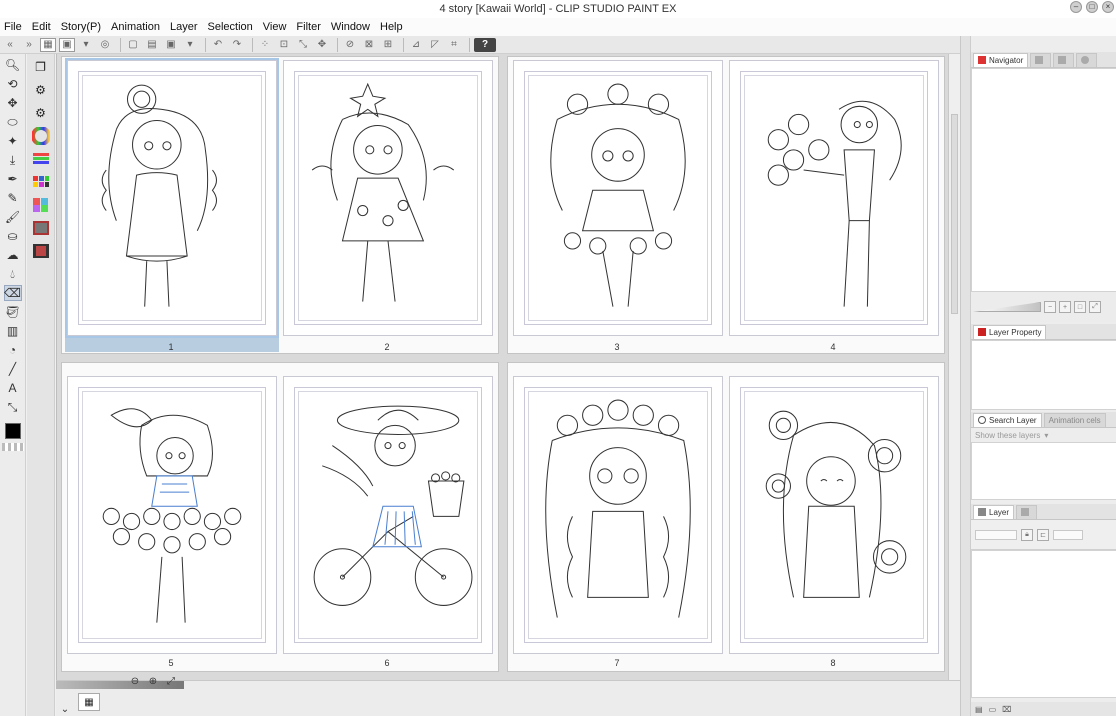 This screenshot has height=716, width=1116. I want to click on correct-line-tool-icon: ⤡, so click(13, 407).